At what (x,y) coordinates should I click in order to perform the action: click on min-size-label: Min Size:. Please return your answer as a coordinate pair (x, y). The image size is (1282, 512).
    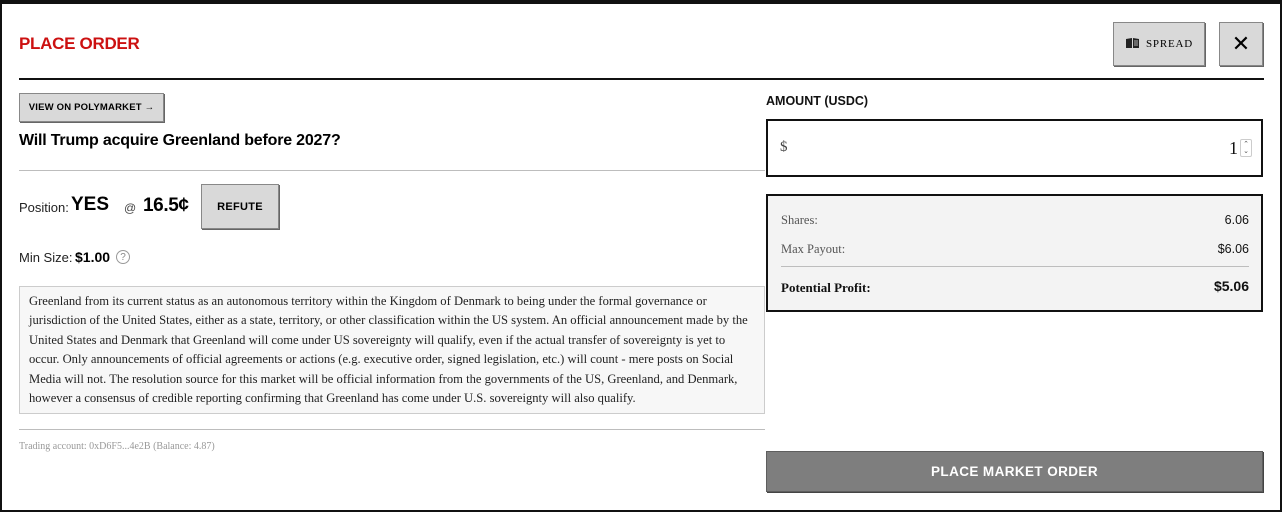
    Looking at the image, I should click on (46, 257).